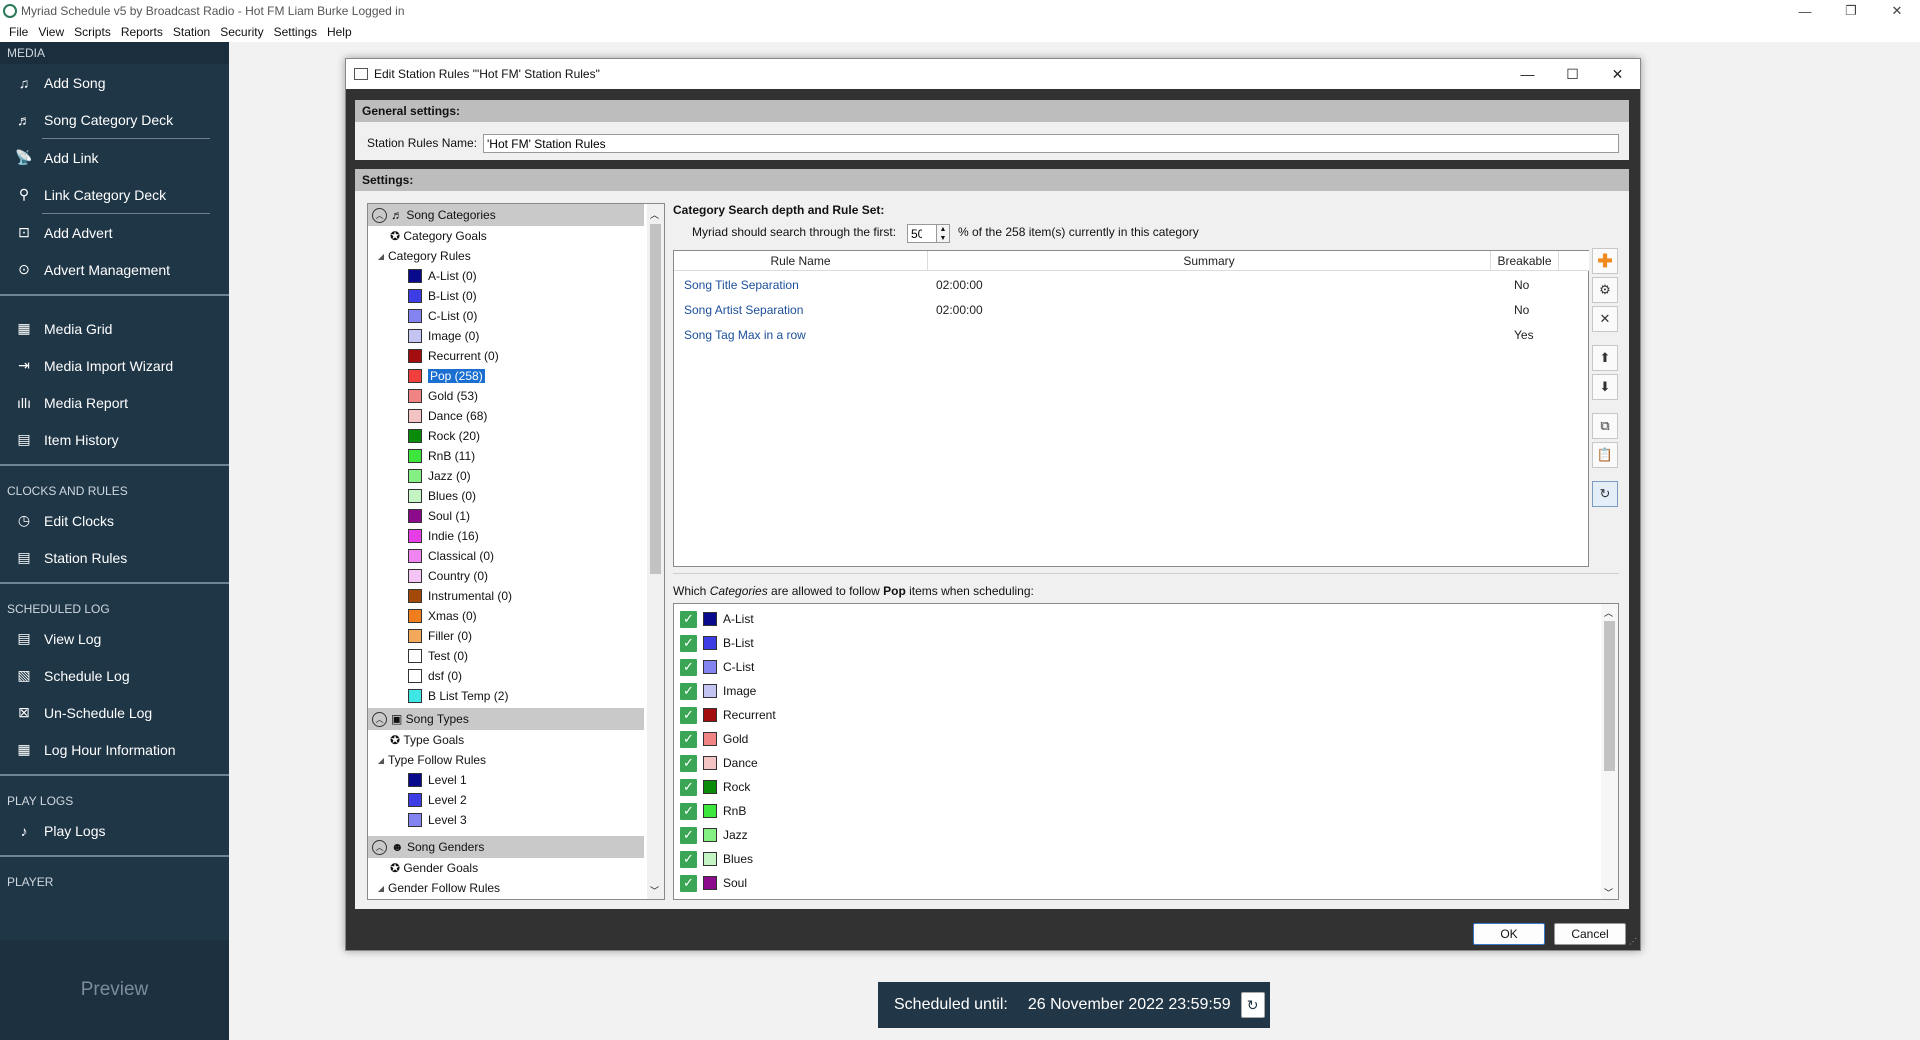 This screenshot has height=1040, width=1920. I want to click on sidebar-item-add-song: ♫ Add Song, so click(114, 82).